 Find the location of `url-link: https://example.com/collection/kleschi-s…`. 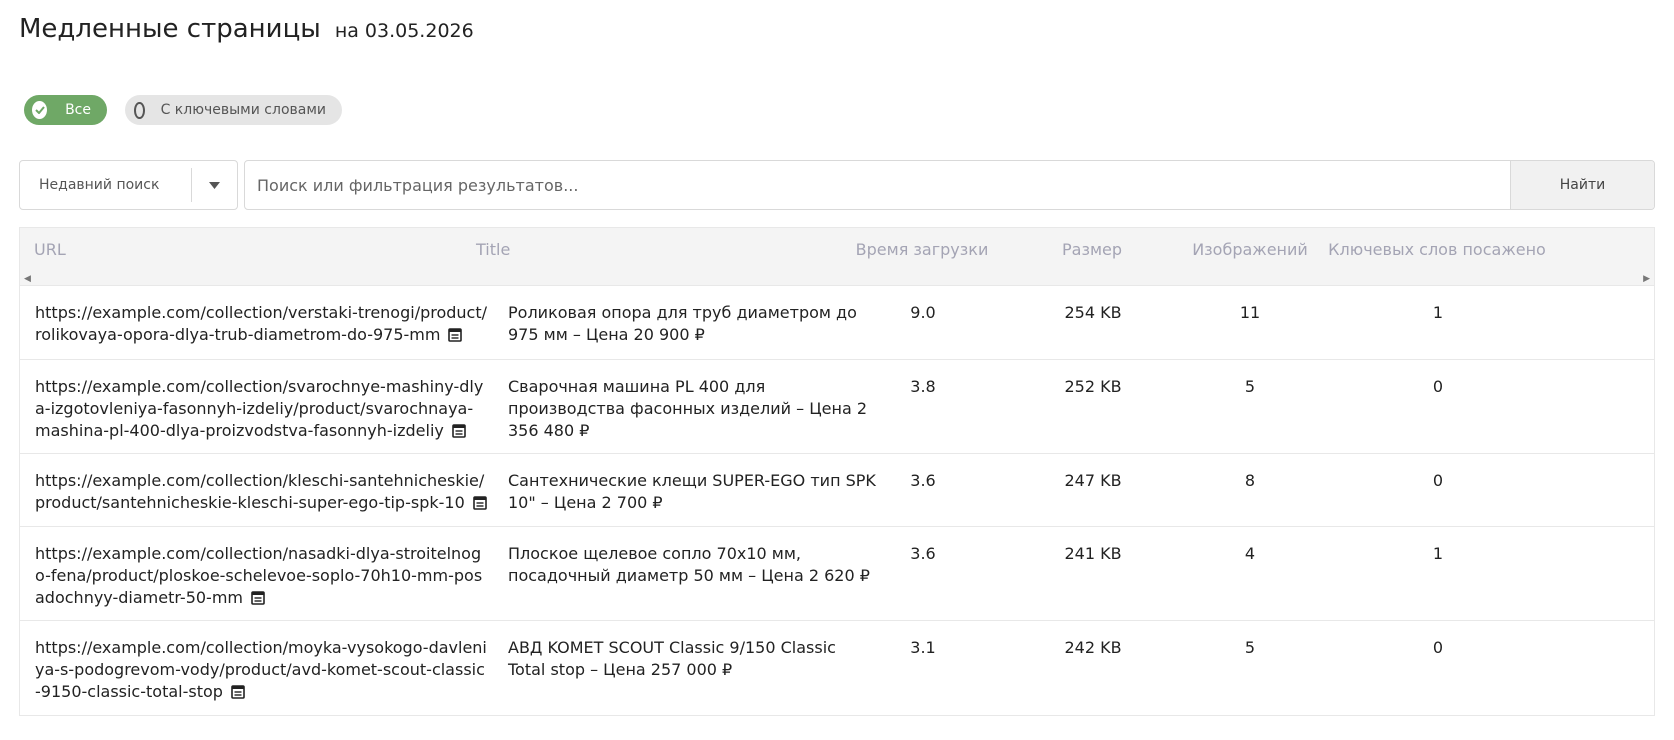

url-link: https://example.com/collection/kleschi-s… is located at coordinates (259, 491).